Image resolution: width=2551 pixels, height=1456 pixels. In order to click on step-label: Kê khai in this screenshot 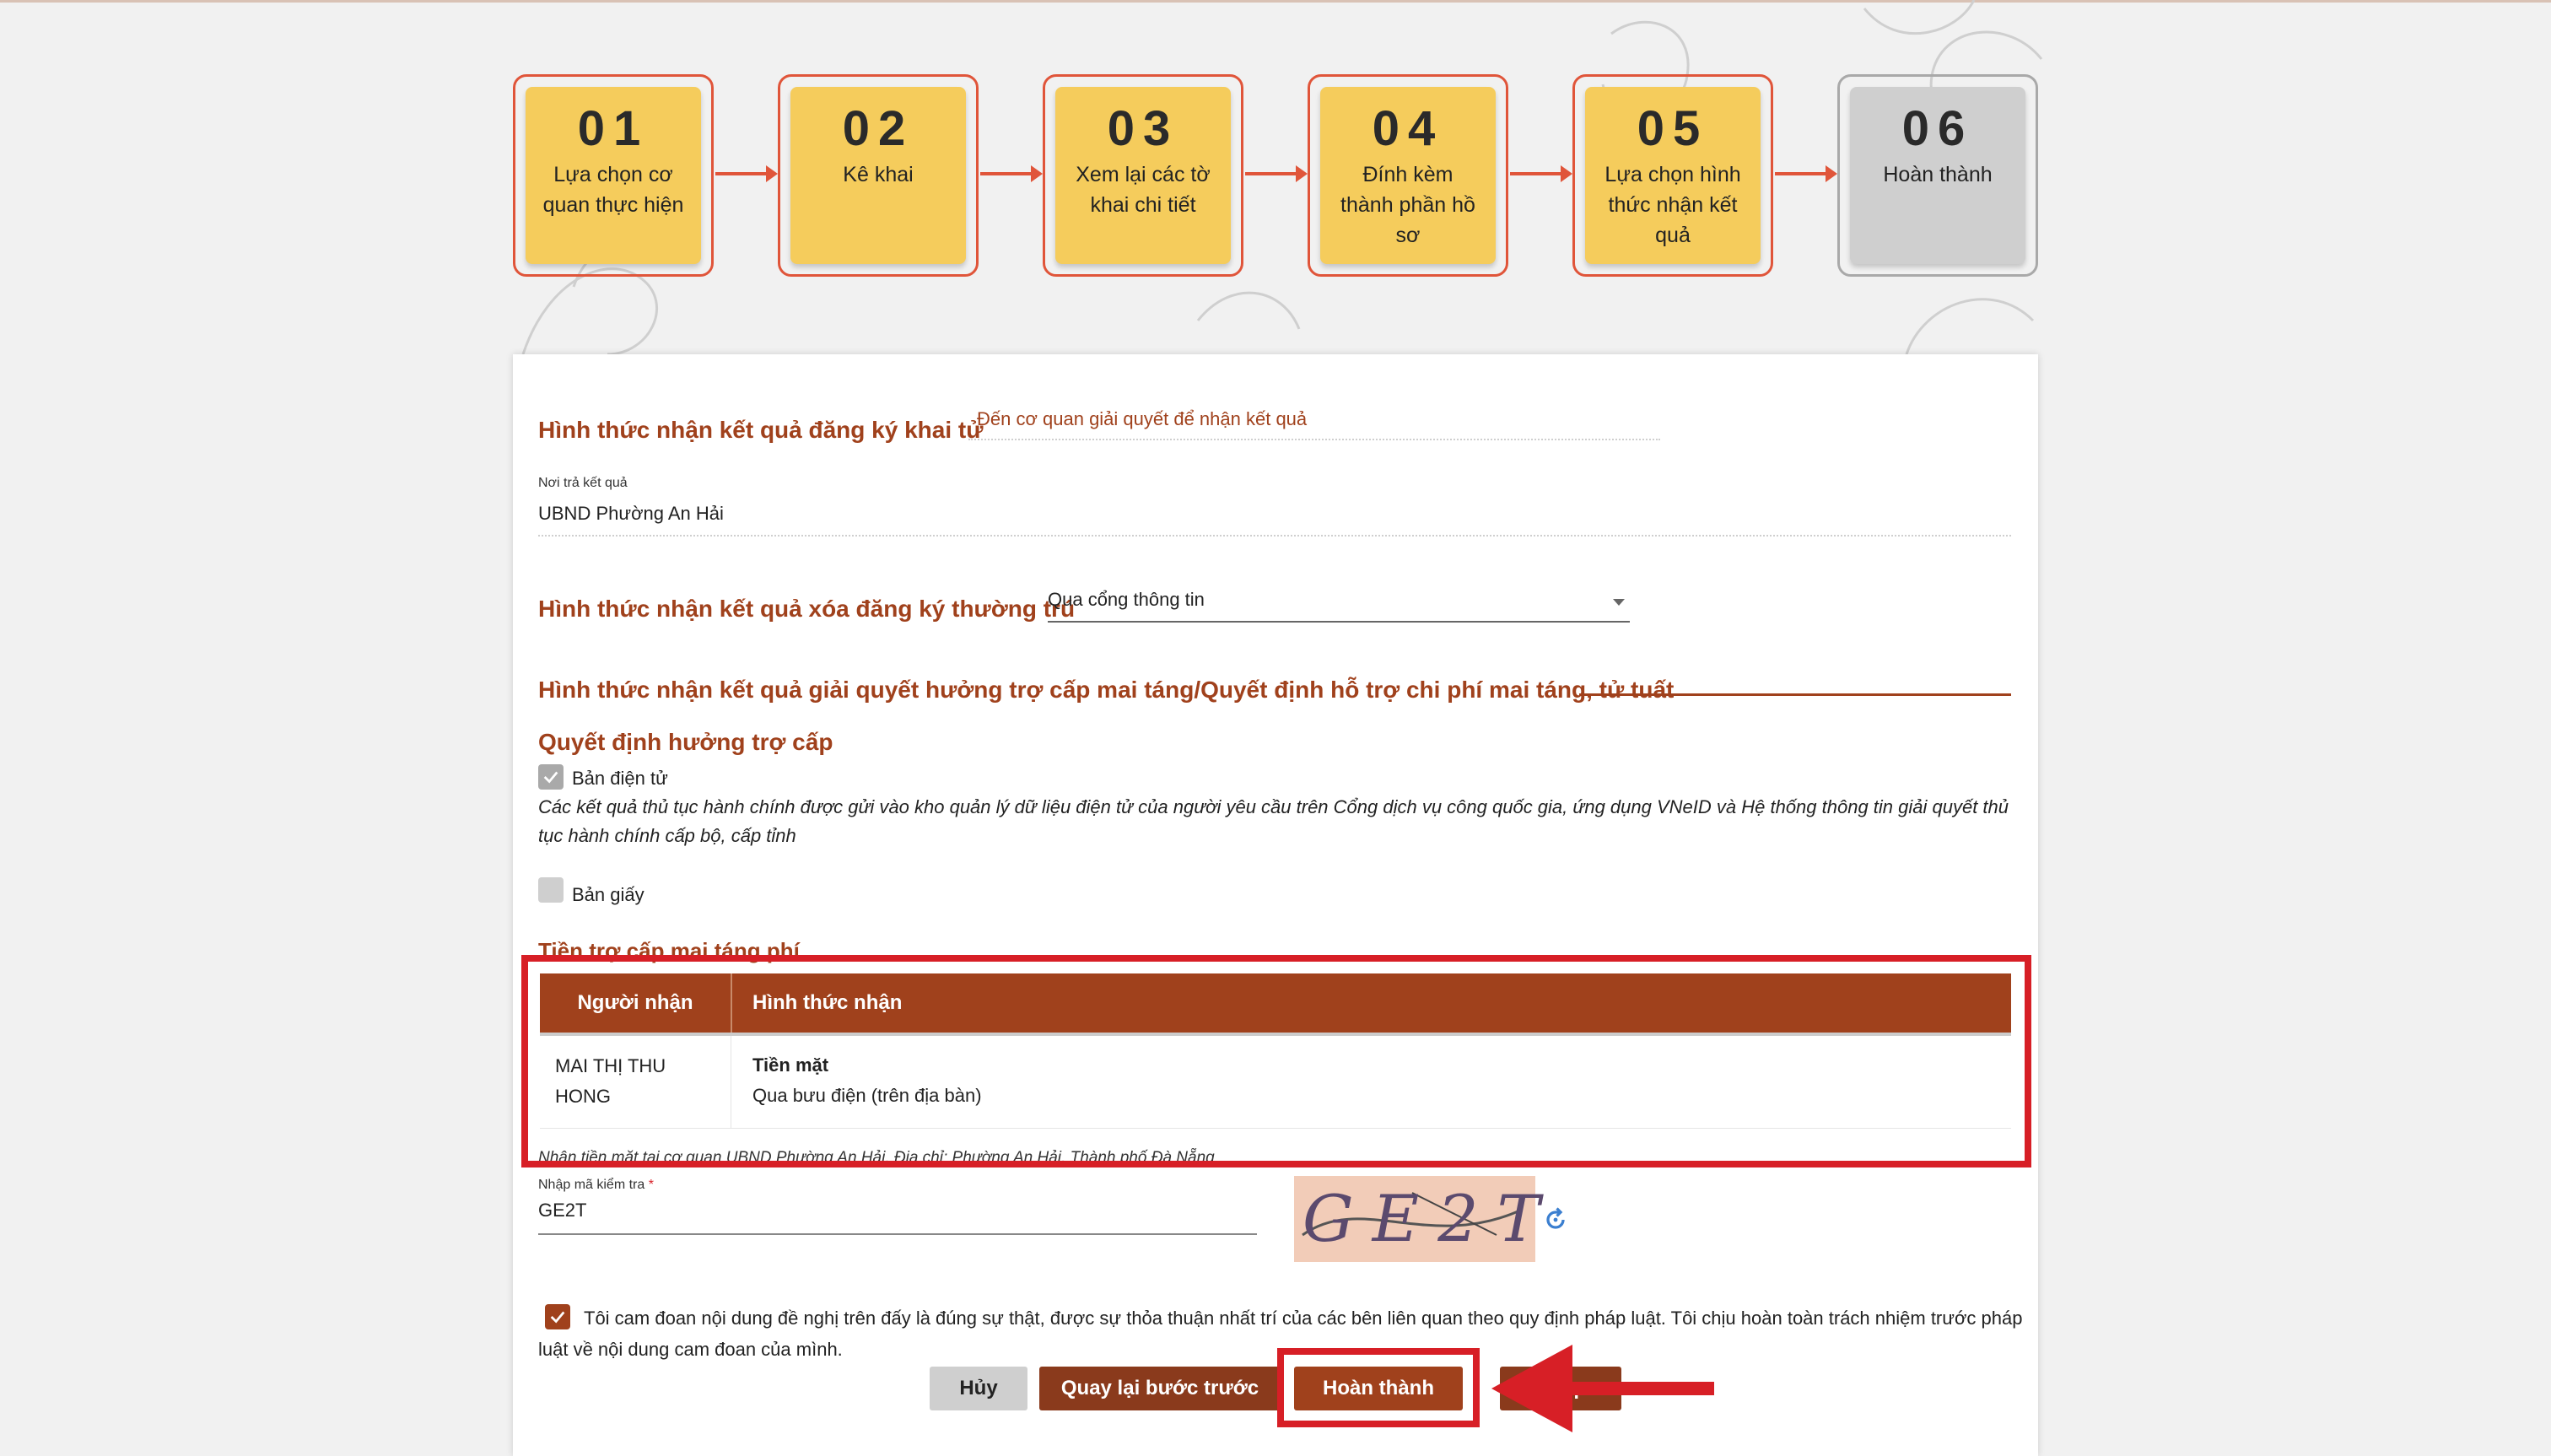, I will do `click(878, 174)`.